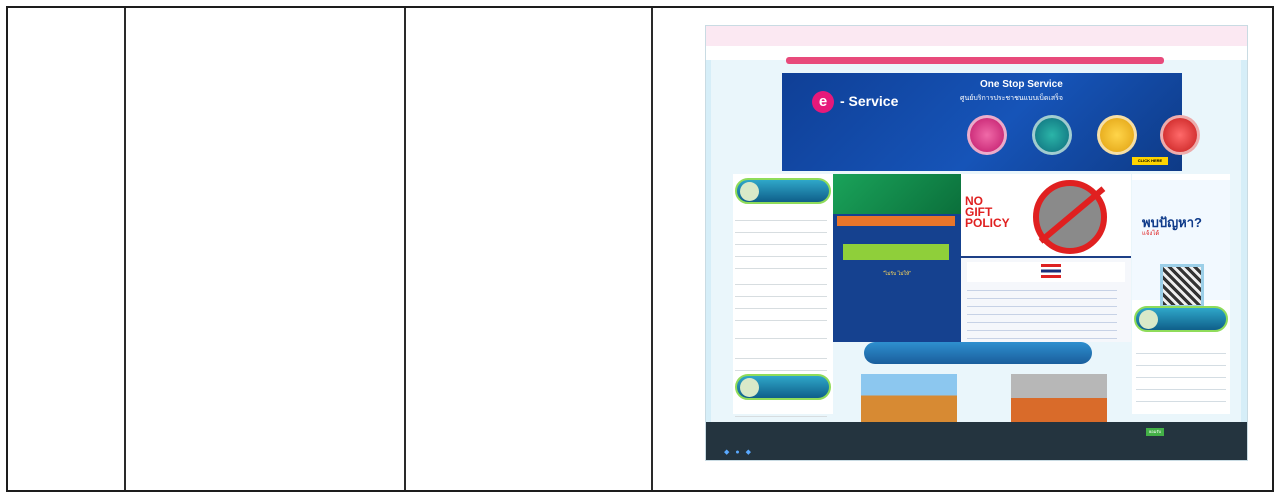  Describe the element at coordinates (897, 194) in the screenshot. I see `poster-emblem-area` at that location.